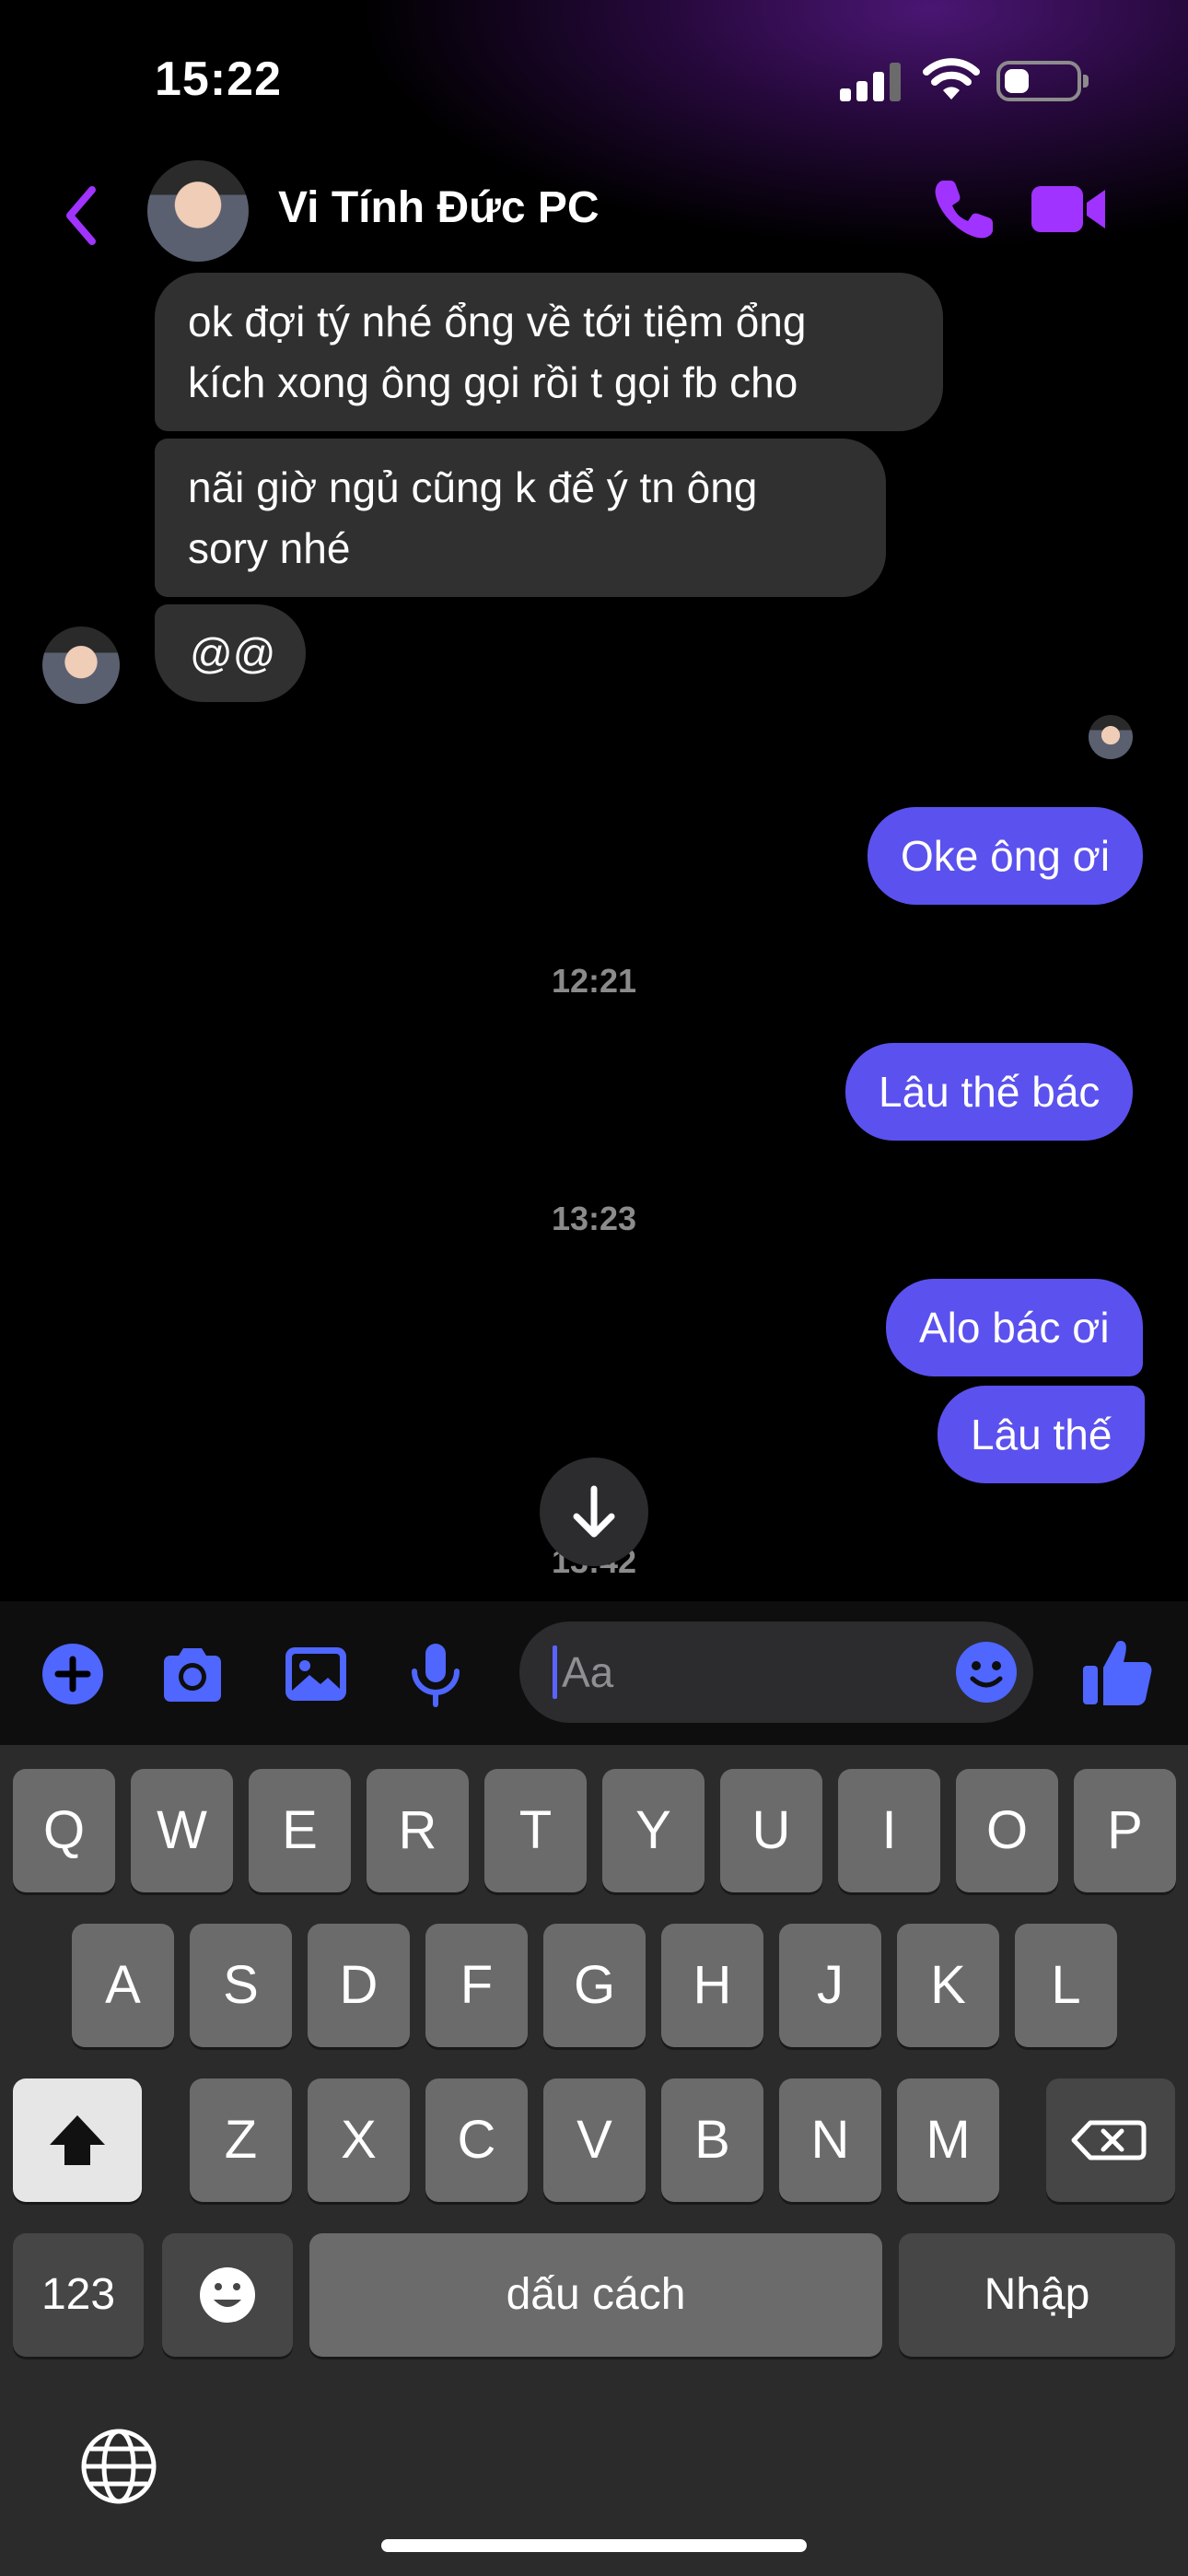 This screenshot has height=2576, width=1188. Describe the element at coordinates (594, 981) in the screenshot. I see `timestamp: 12:21` at that location.